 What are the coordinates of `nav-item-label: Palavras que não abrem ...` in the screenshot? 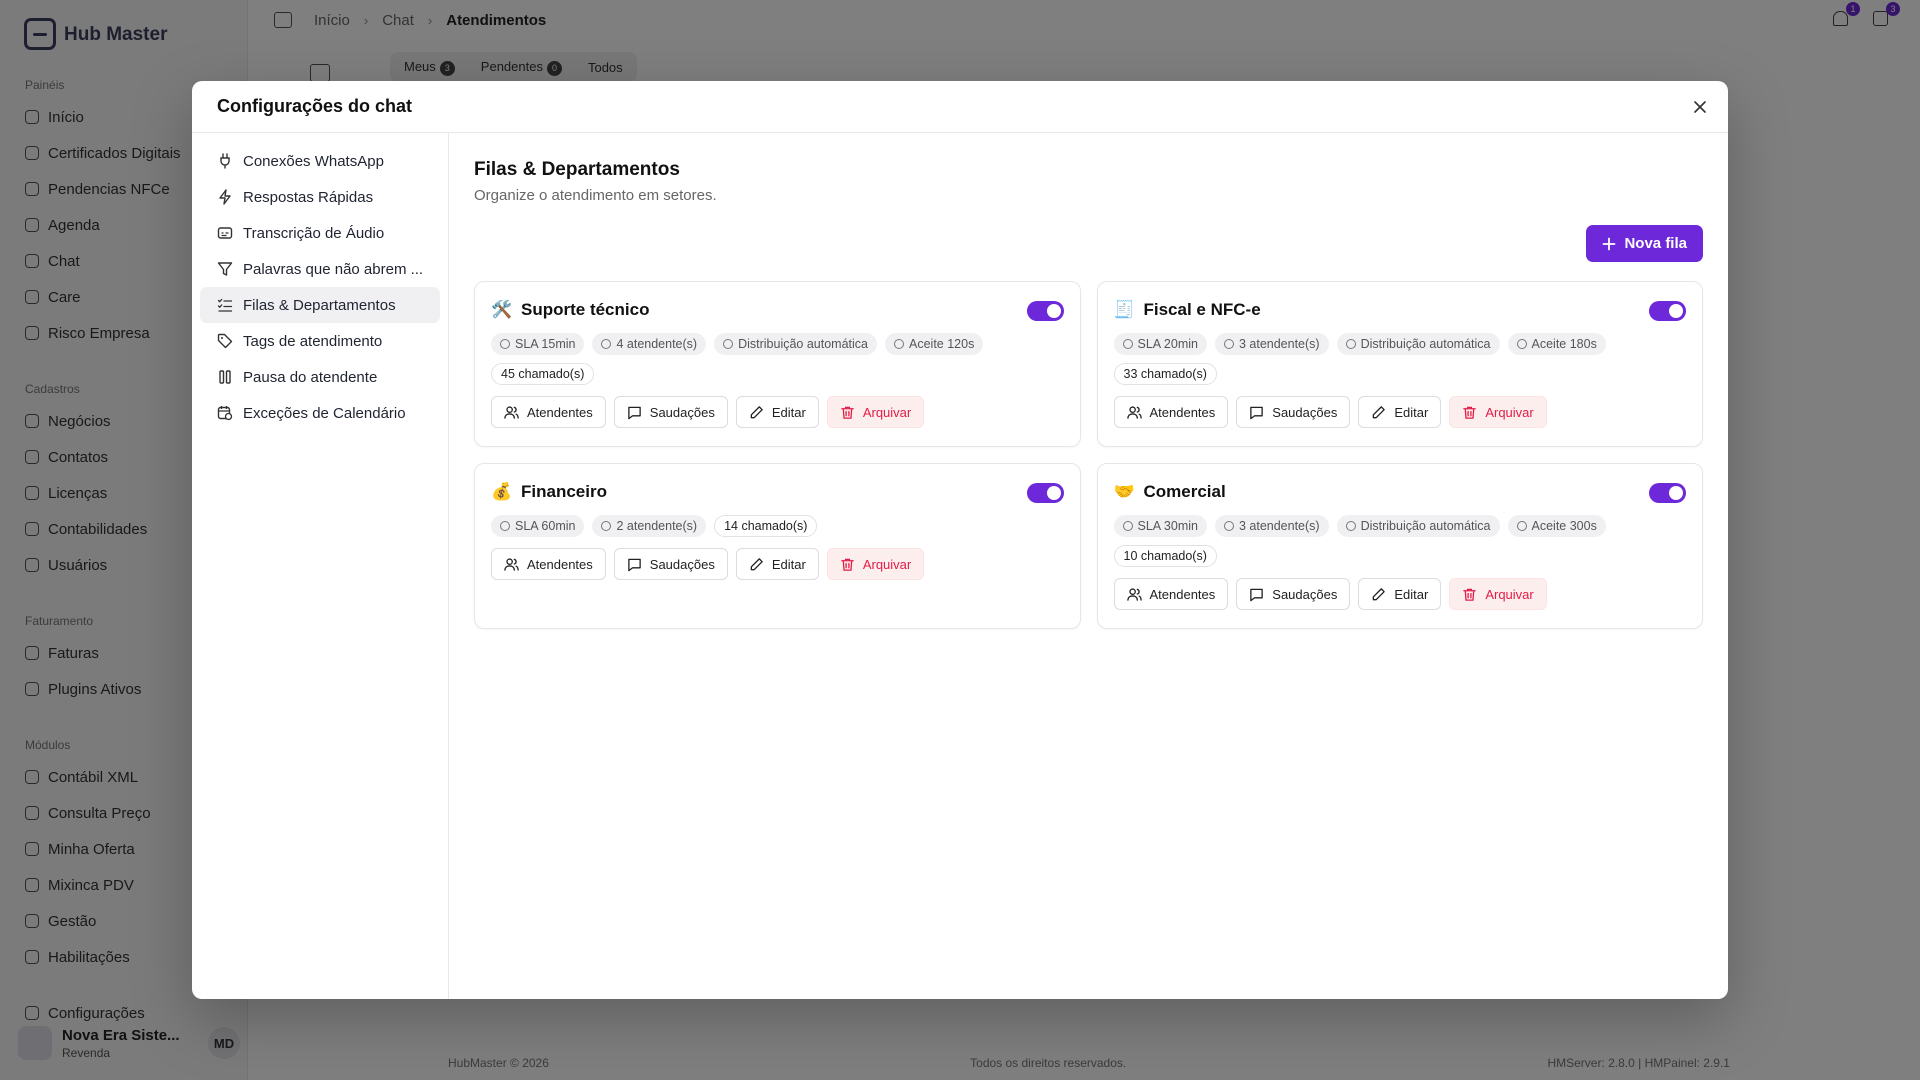 It's located at (333, 269).